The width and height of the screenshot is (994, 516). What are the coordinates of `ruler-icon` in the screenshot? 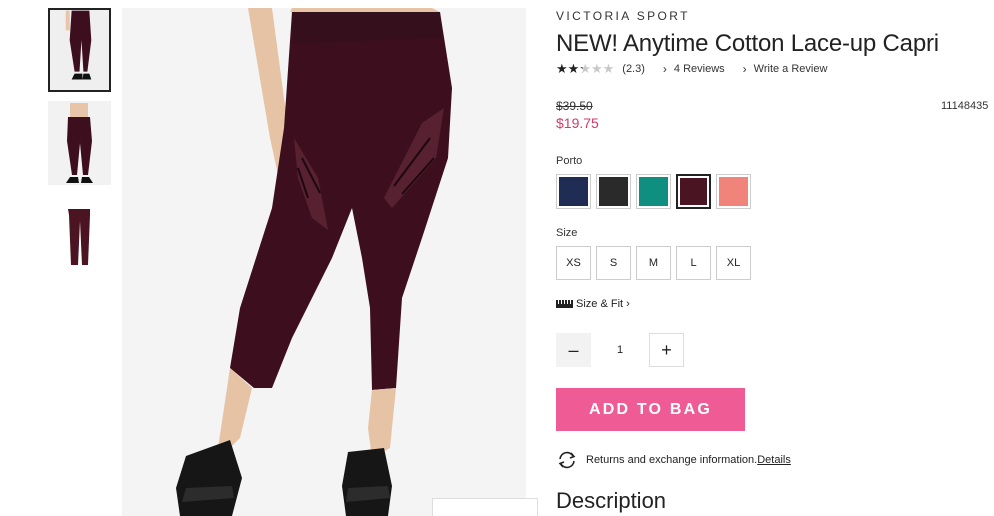 It's located at (564, 304).